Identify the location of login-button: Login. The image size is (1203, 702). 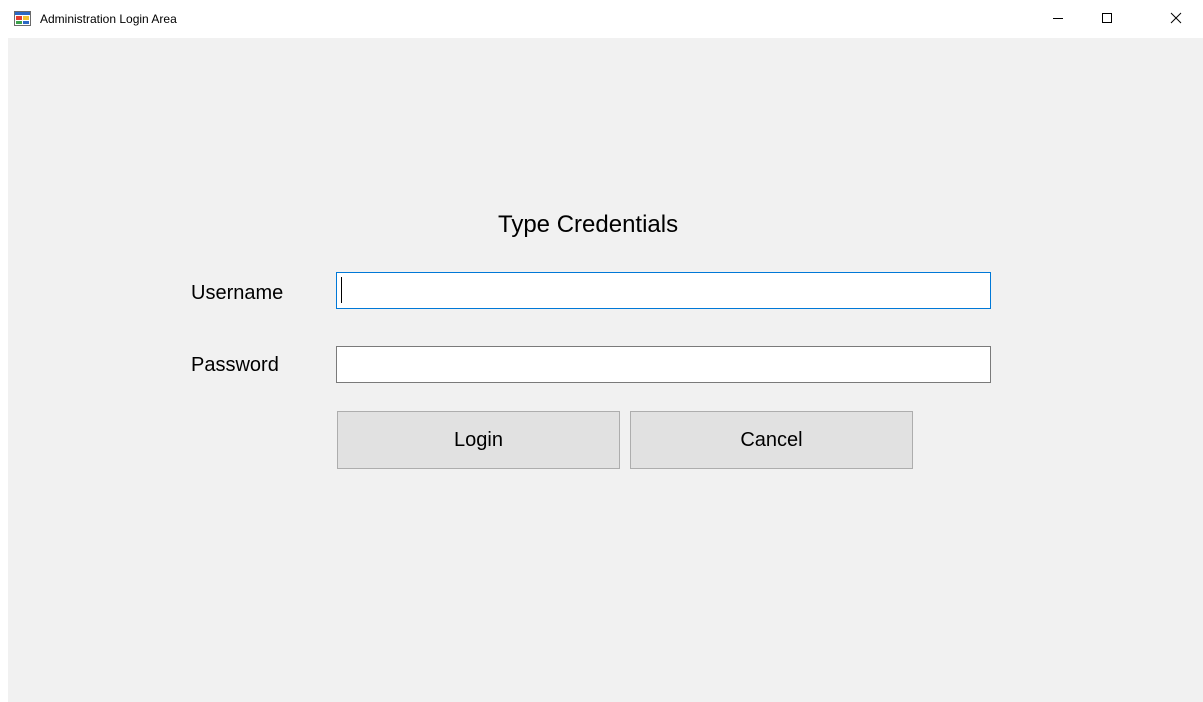
(478, 440).